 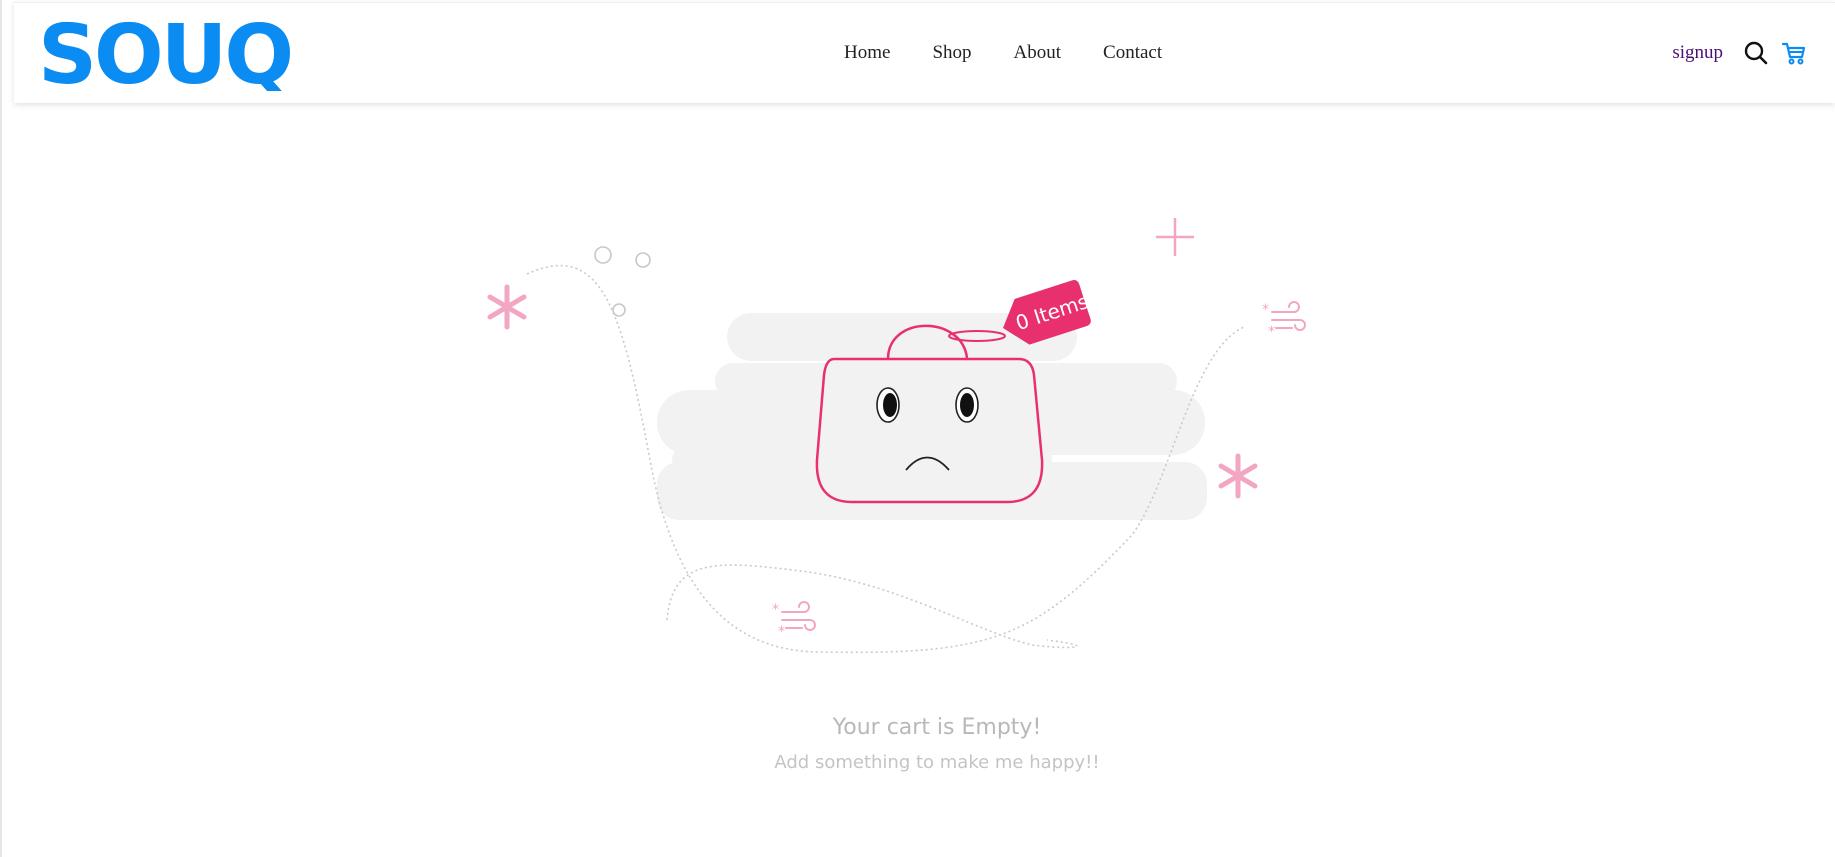 I want to click on empty-cart-subtitle: Add something to make me happy!!, so click(x=937, y=762).